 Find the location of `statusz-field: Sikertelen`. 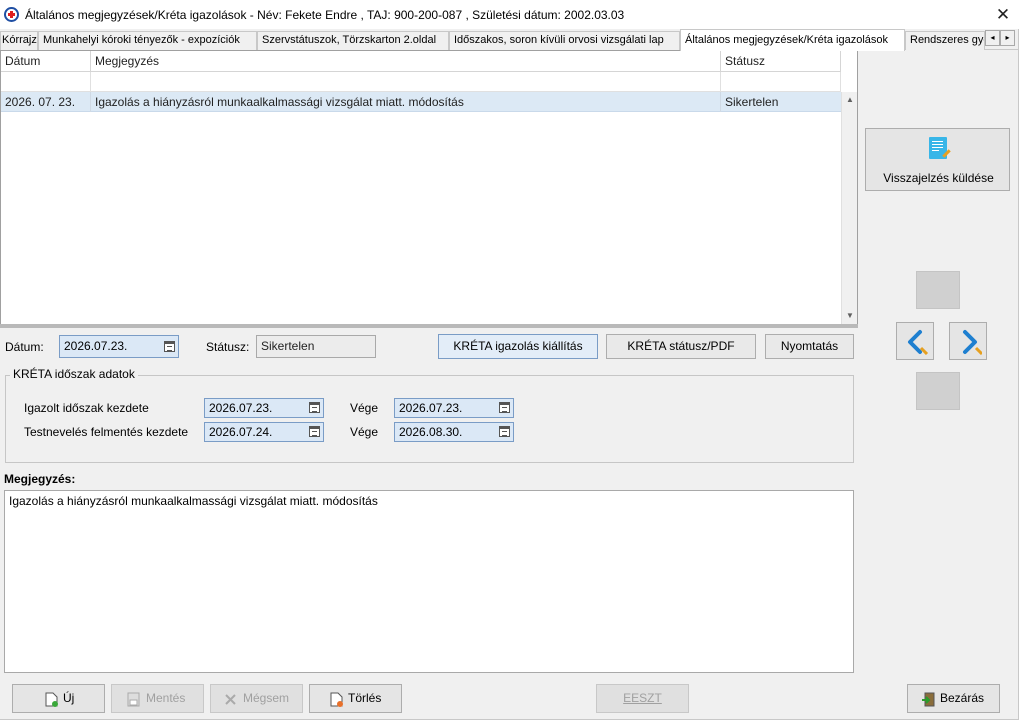

statusz-field: Sikertelen is located at coordinates (316, 346).